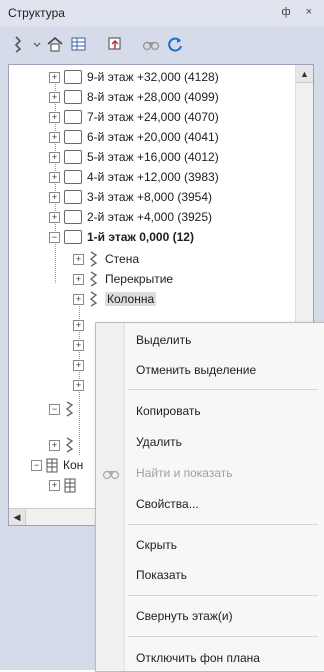 The image size is (324, 672). What do you see at coordinates (163, 340) in the screenshot?
I see `menu-item-select: Выделить` at bounding box center [163, 340].